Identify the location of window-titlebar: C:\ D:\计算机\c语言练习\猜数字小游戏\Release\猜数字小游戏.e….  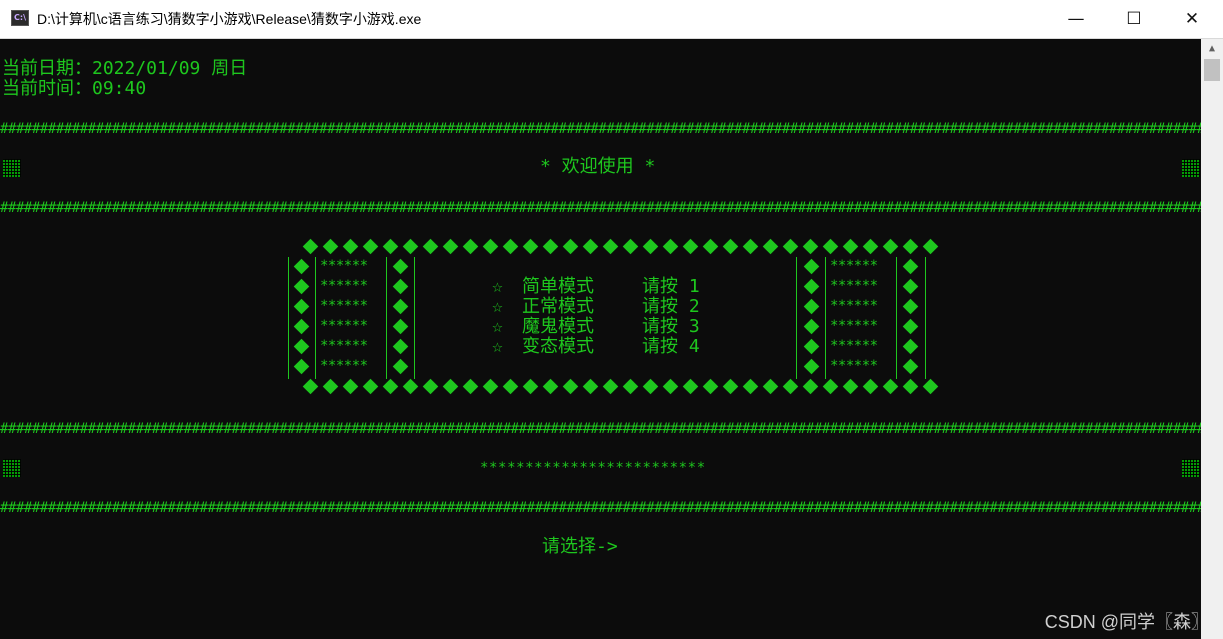
(611, 19).